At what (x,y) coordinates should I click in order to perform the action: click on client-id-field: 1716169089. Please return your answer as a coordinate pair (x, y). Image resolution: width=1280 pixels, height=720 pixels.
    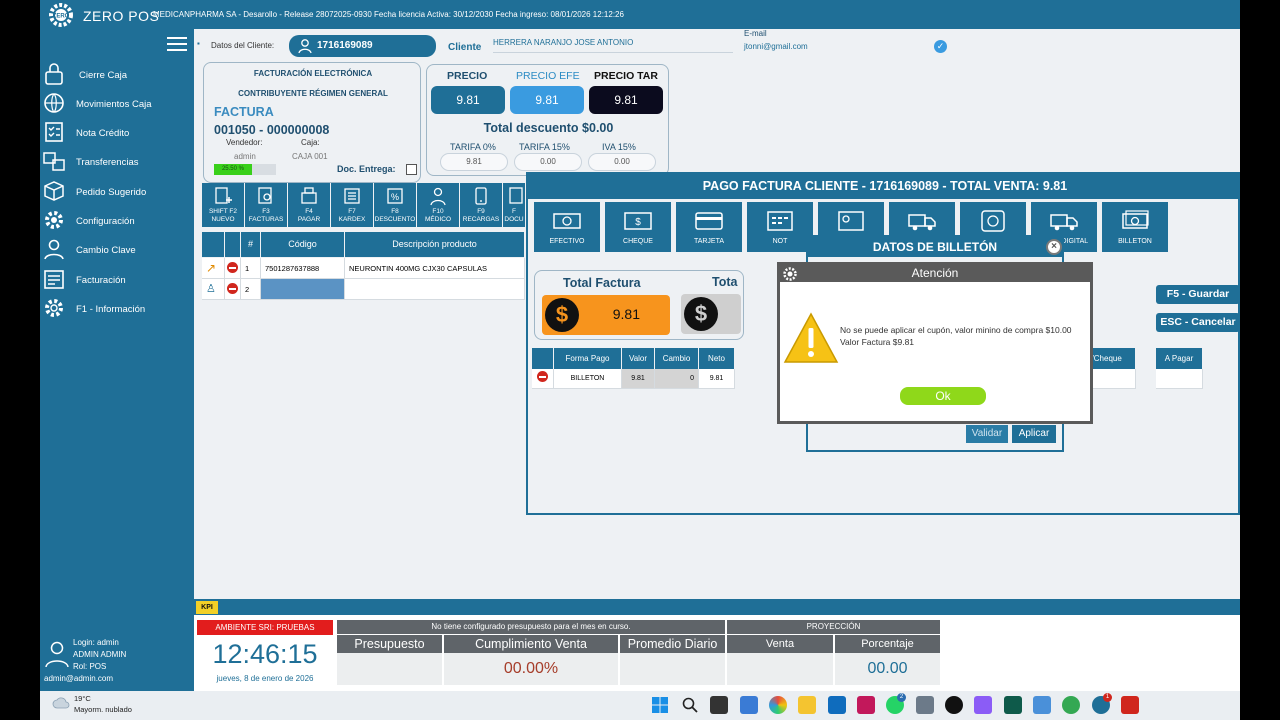
    Looking at the image, I should click on (362, 46).